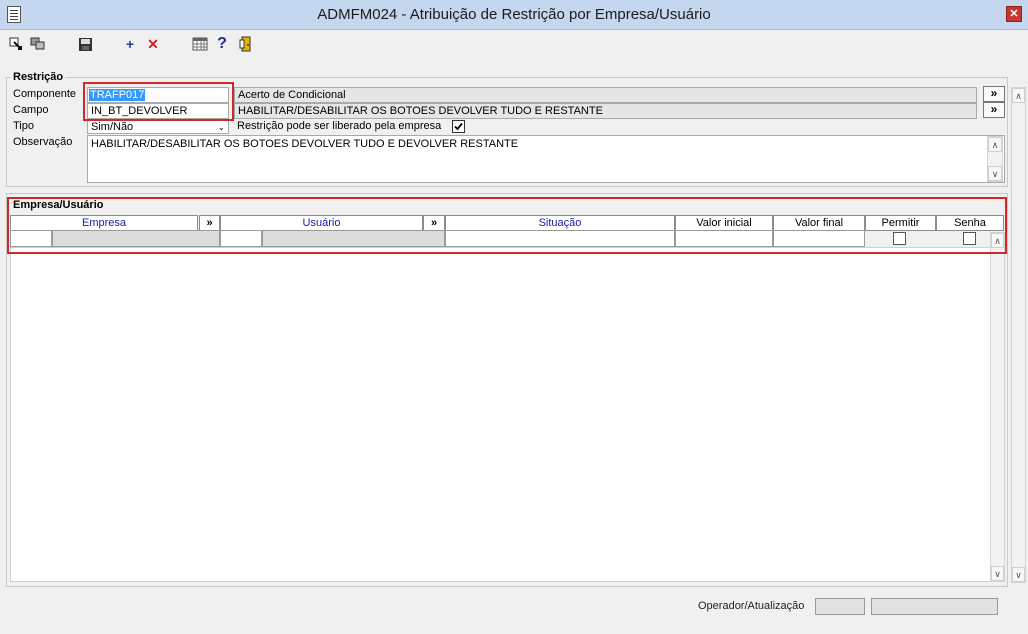  I want to click on operador-atualizacao-label: Operador/Atualização, so click(751, 606).